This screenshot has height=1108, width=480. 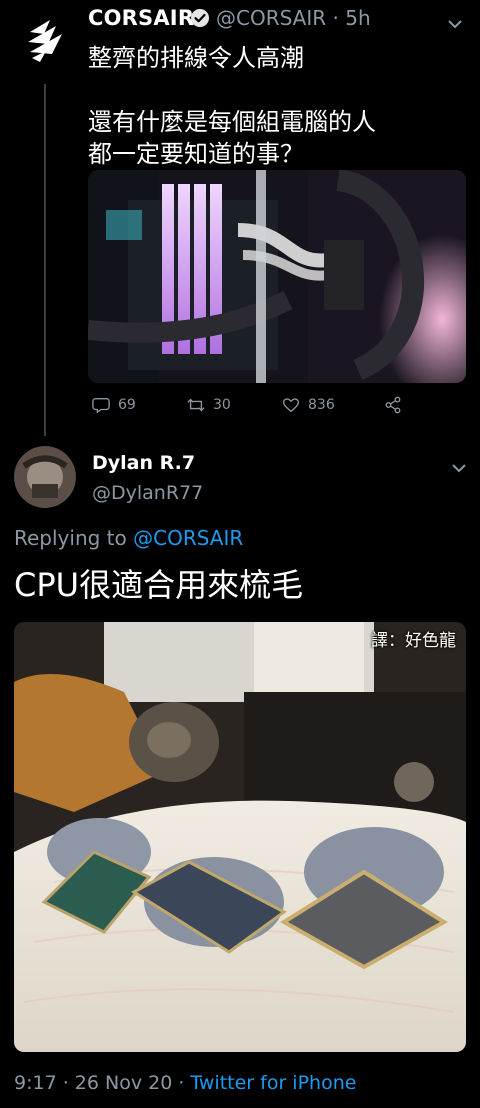 I want to click on tweet2-text: CPU很適合用來梳毛, so click(x=159, y=585).